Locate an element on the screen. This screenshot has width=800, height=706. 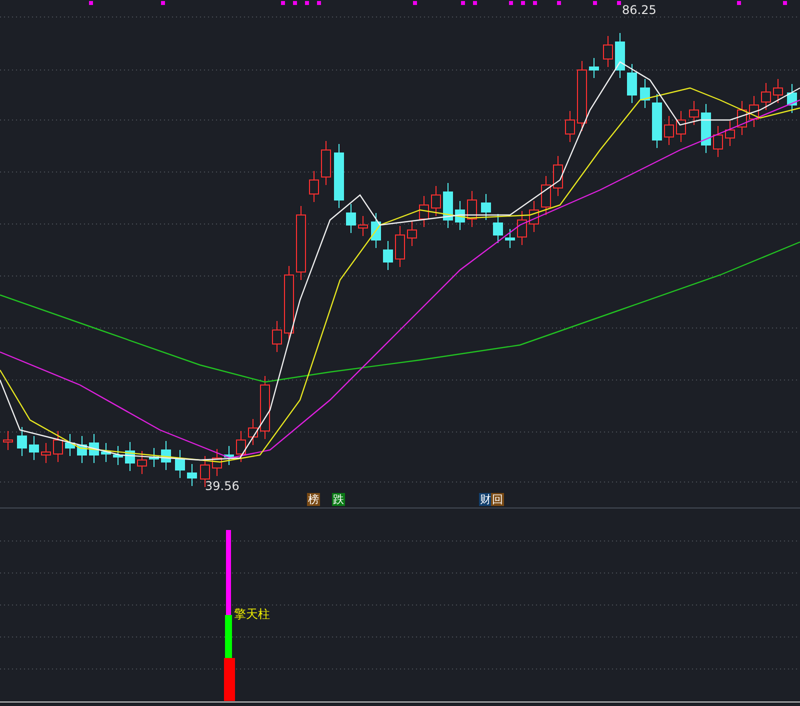
high-price-label: 86.25 is located at coordinates (639, 10).